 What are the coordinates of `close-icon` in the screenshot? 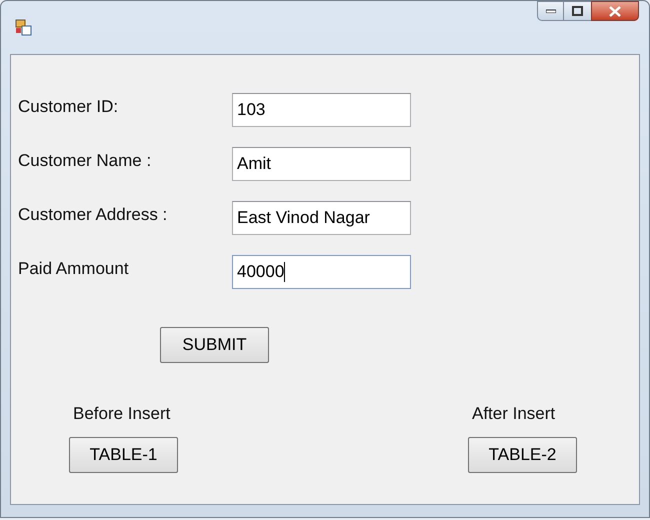 It's located at (615, 11).